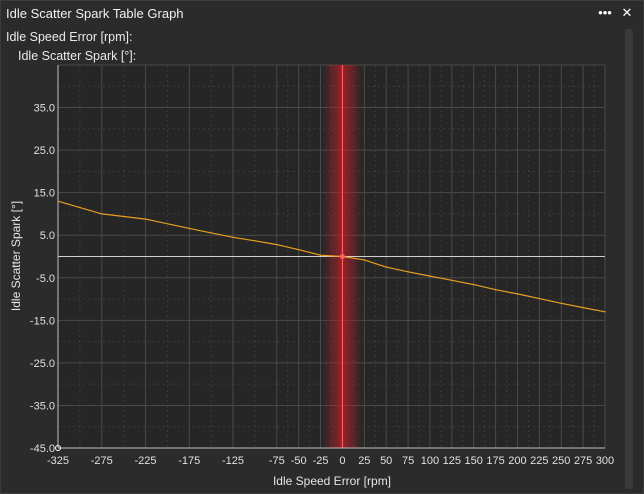  I want to click on x-tick-label: -25, so click(321, 461).